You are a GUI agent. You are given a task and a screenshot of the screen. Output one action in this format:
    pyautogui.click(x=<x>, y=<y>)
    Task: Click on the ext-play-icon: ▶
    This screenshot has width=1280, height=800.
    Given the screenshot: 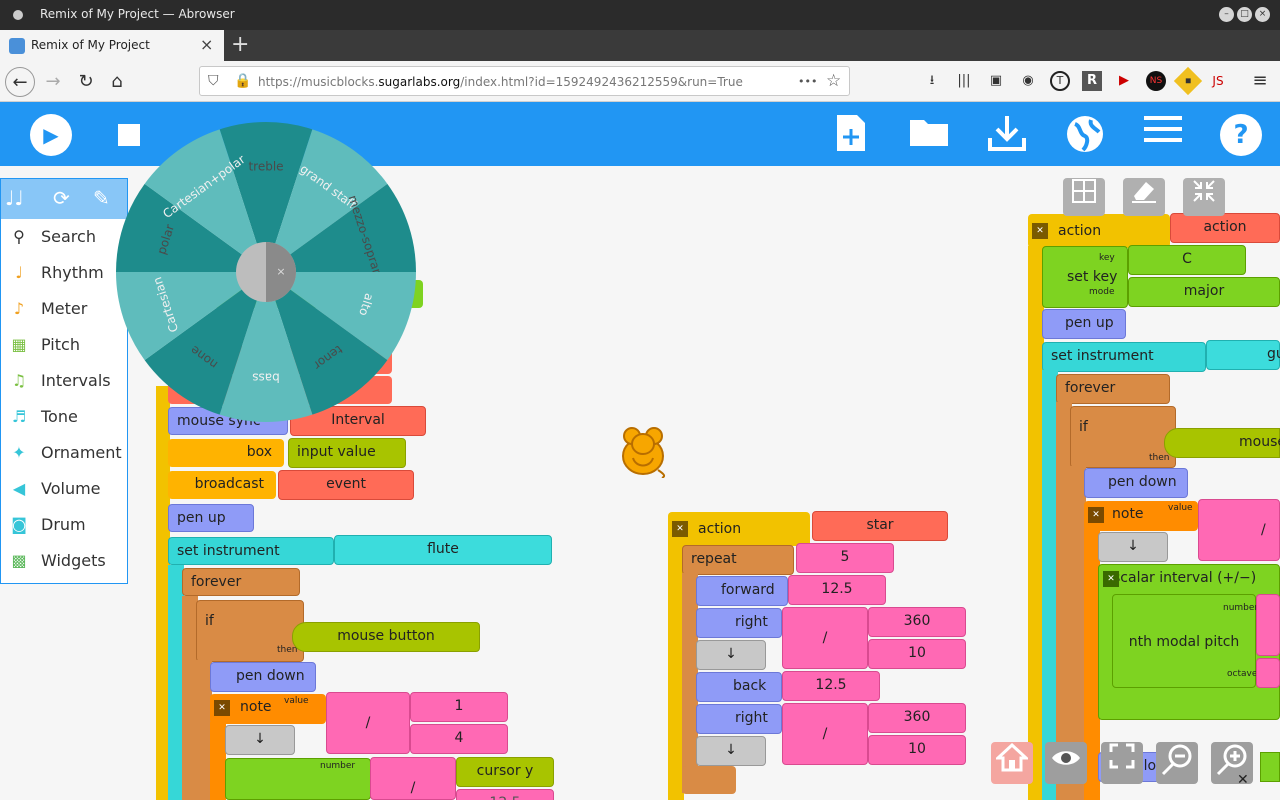 What is the action you would take?
    pyautogui.click(x=1124, y=81)
    